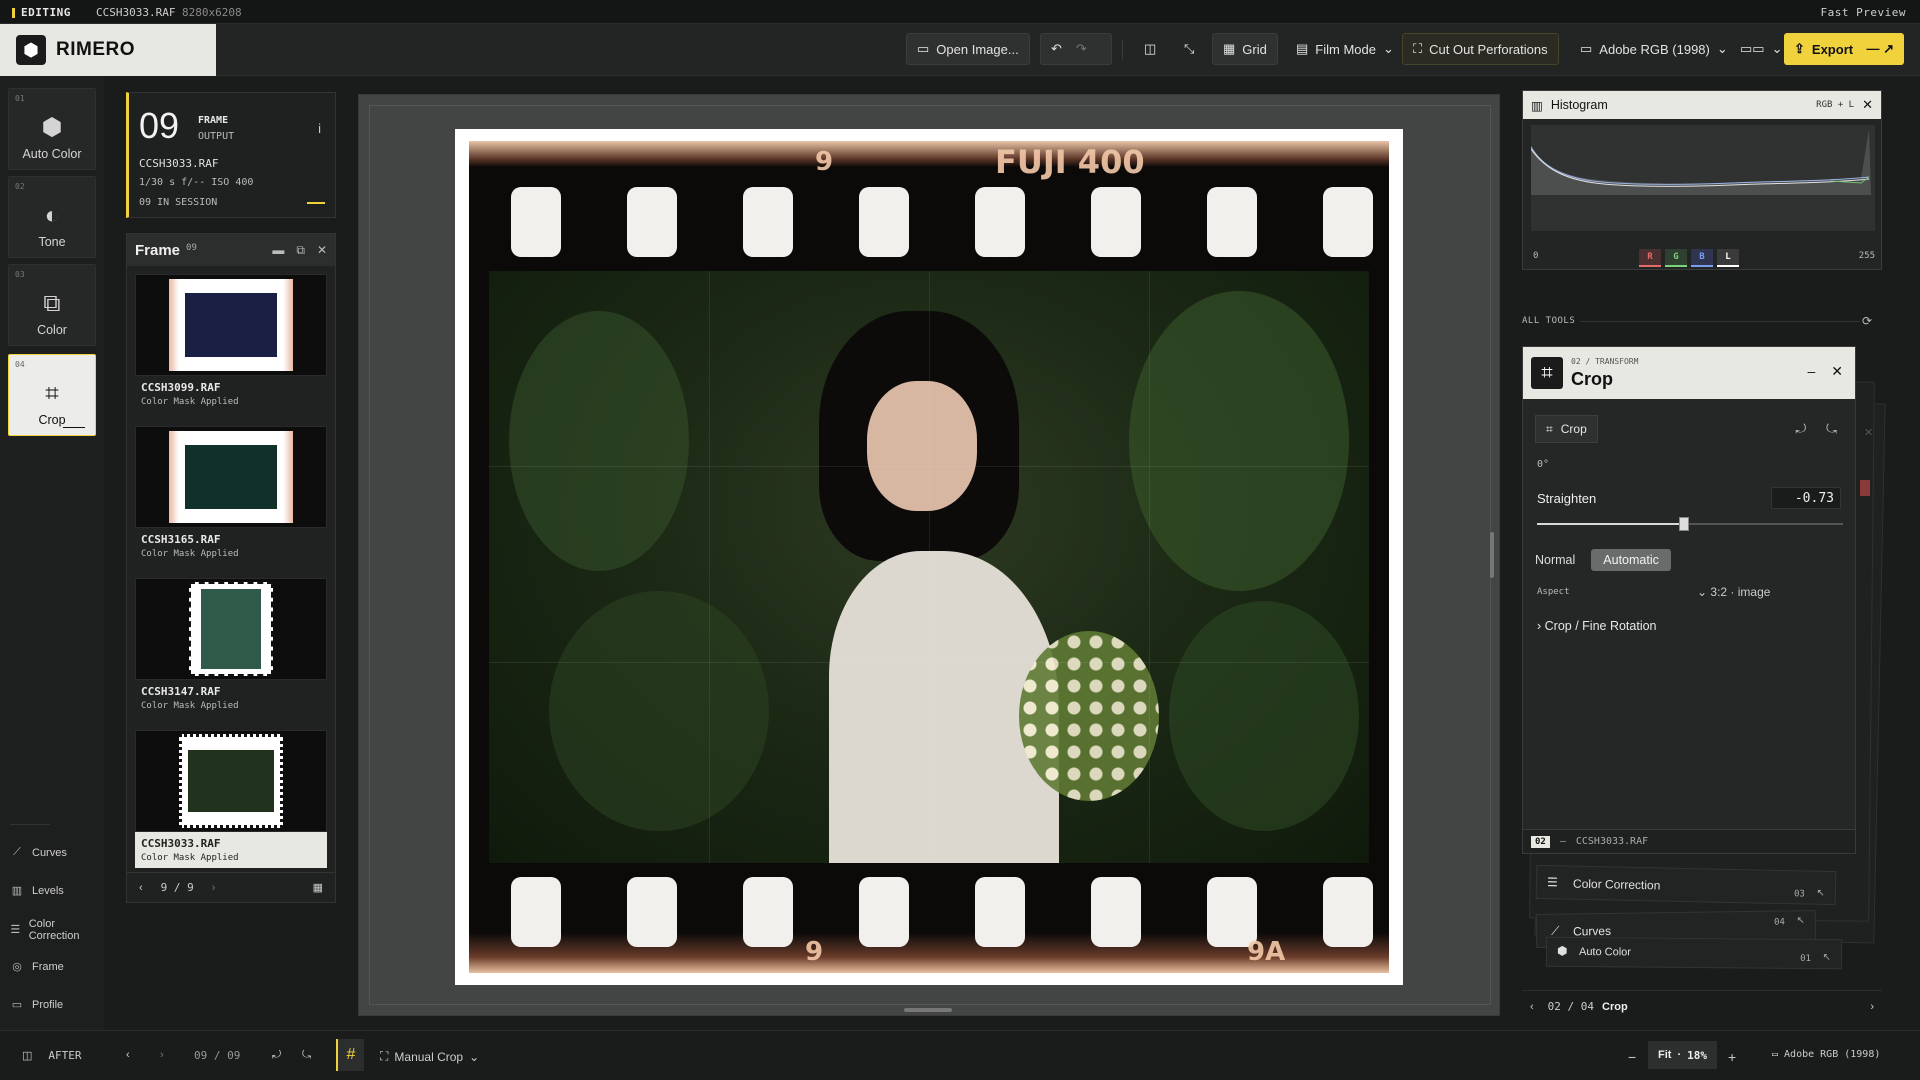  I want to click on mode-normal-option: Normal, so click(1555, 560).